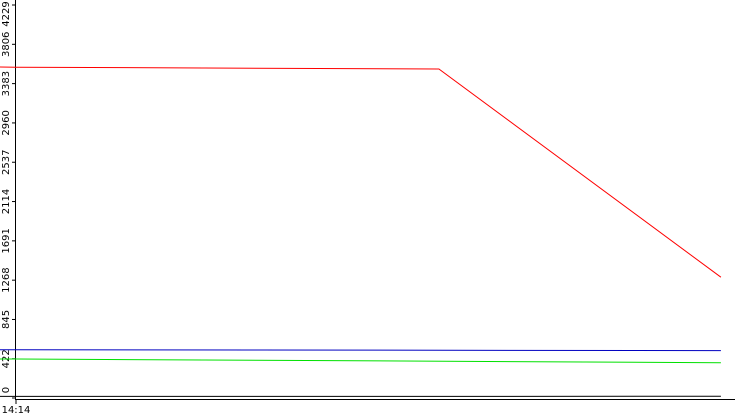 This screenshot has width=735, height=415. What do you see at coordinates (6, 83) in the screenshot?
I see `y-tick-label: 3383` at bounding box center [6, 83].